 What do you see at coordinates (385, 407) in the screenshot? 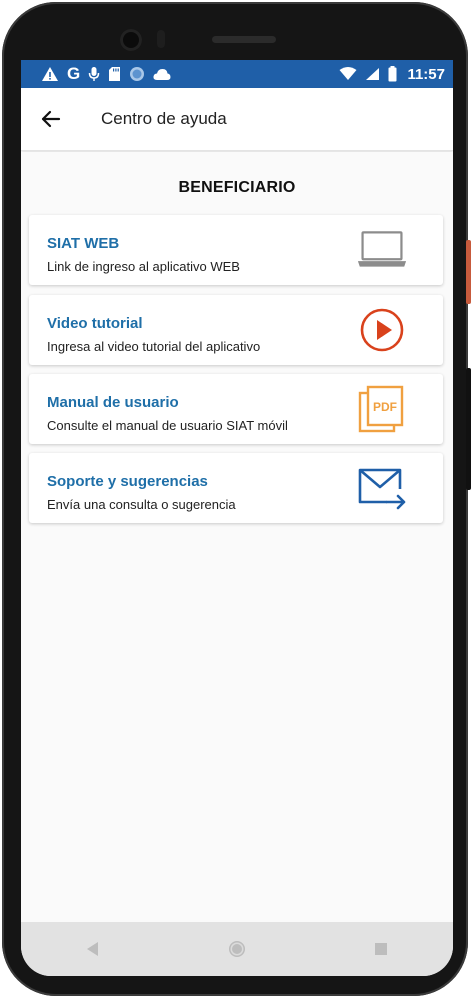
I see `pdf-label: PDF` at bounding box center [385, 407].